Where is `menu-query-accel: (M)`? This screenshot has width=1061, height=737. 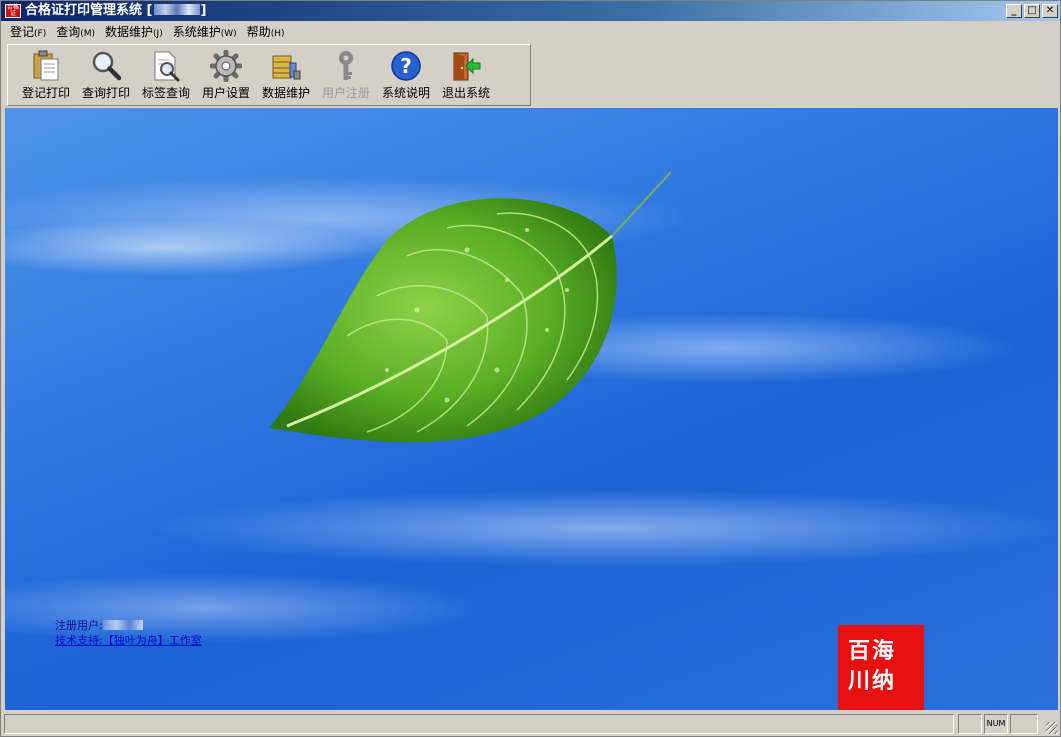
menu-query-accel: (M) is located at coordinates (88, 34).